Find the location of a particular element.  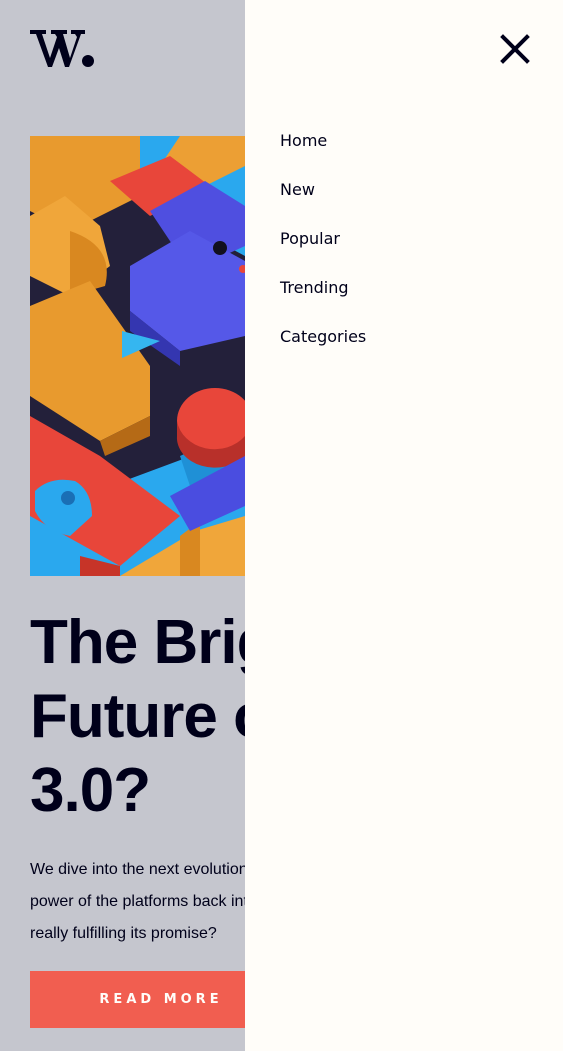

nav-item-trending: Trending is located at coordinates (323, 288).